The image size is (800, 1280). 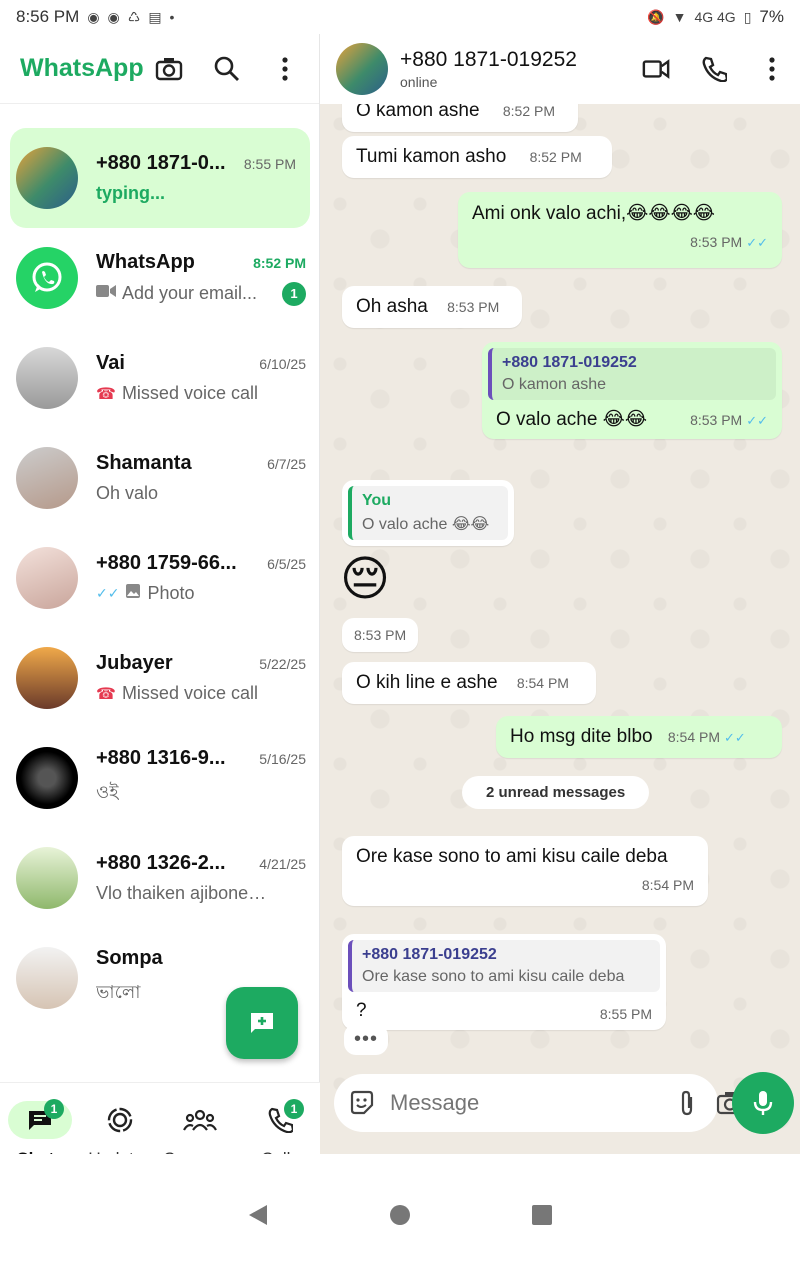 I want to click on message-composer, so click(x=539, y=1103).